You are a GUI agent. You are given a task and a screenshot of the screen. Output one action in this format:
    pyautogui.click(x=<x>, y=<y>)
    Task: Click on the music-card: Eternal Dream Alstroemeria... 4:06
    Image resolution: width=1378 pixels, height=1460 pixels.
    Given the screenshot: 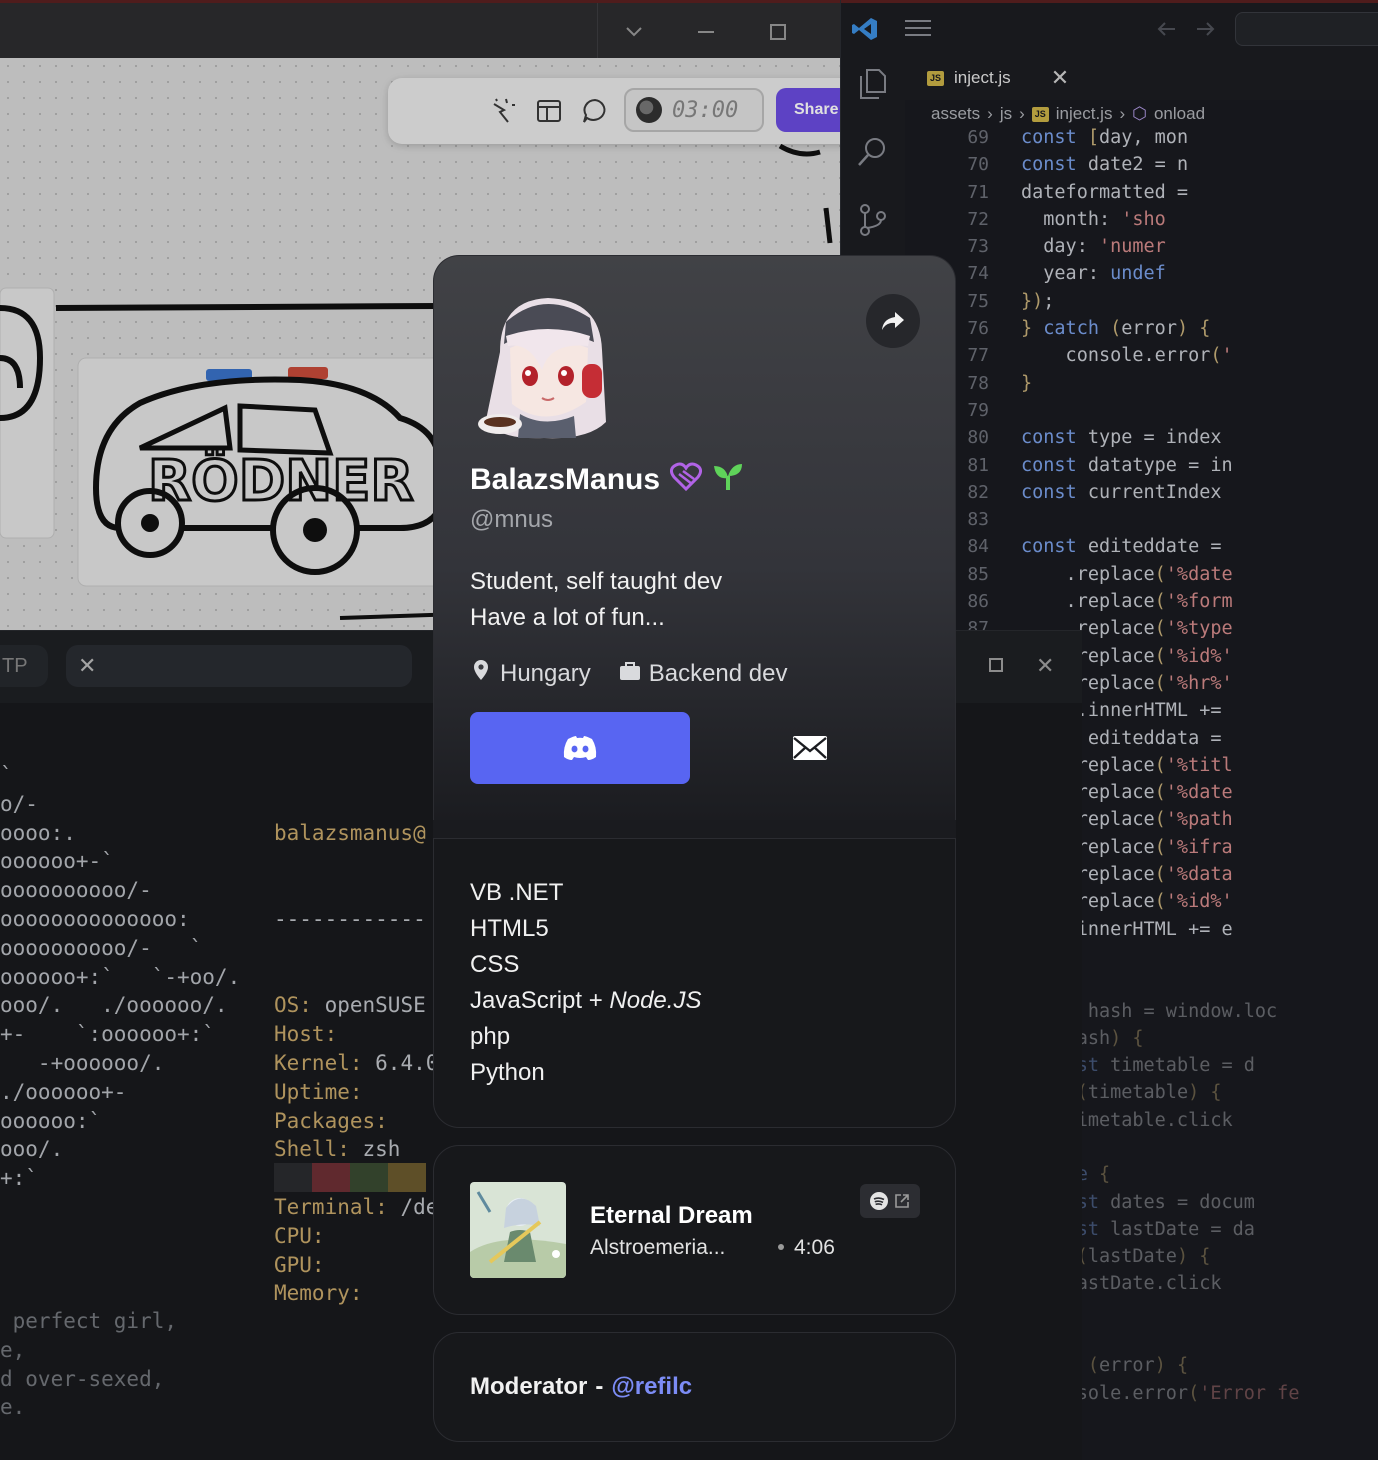 What is the action you would take?
    pyautogui.click(x=694, y=1230)
    